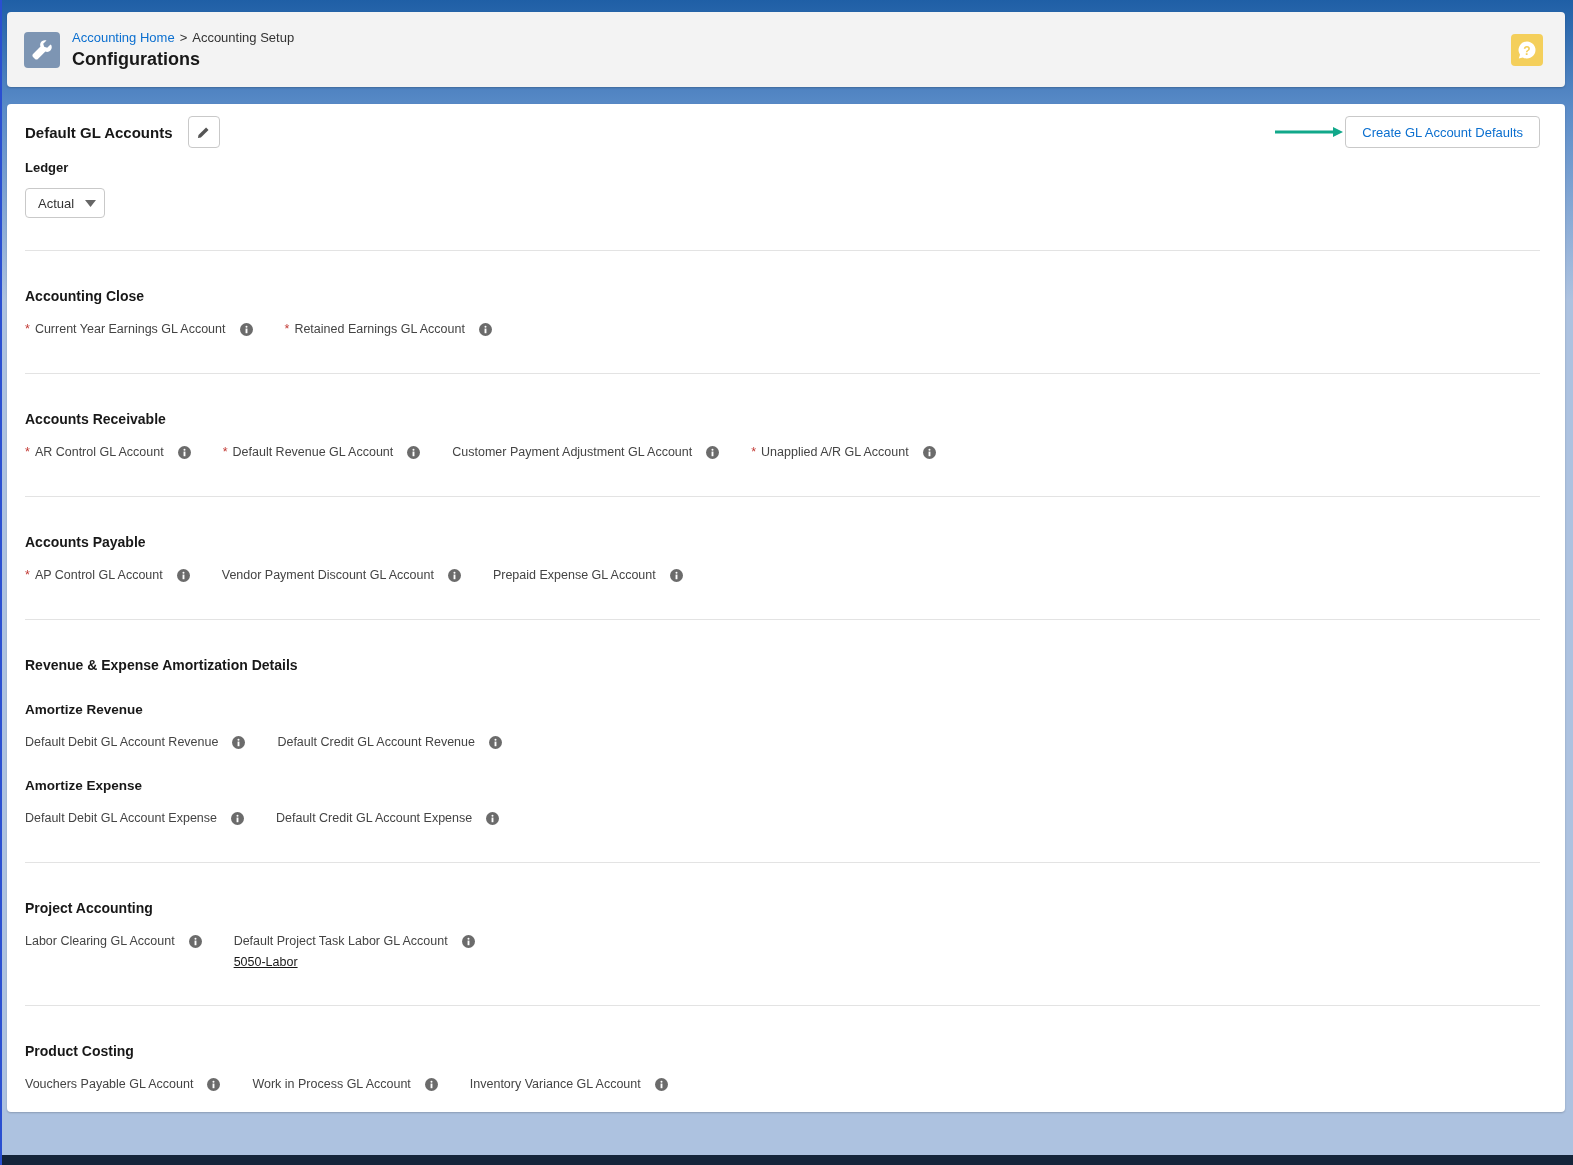 This screenshot has width=1573, height=1165. I want to click on account-link: 5050-Labor, so click(354, 962).